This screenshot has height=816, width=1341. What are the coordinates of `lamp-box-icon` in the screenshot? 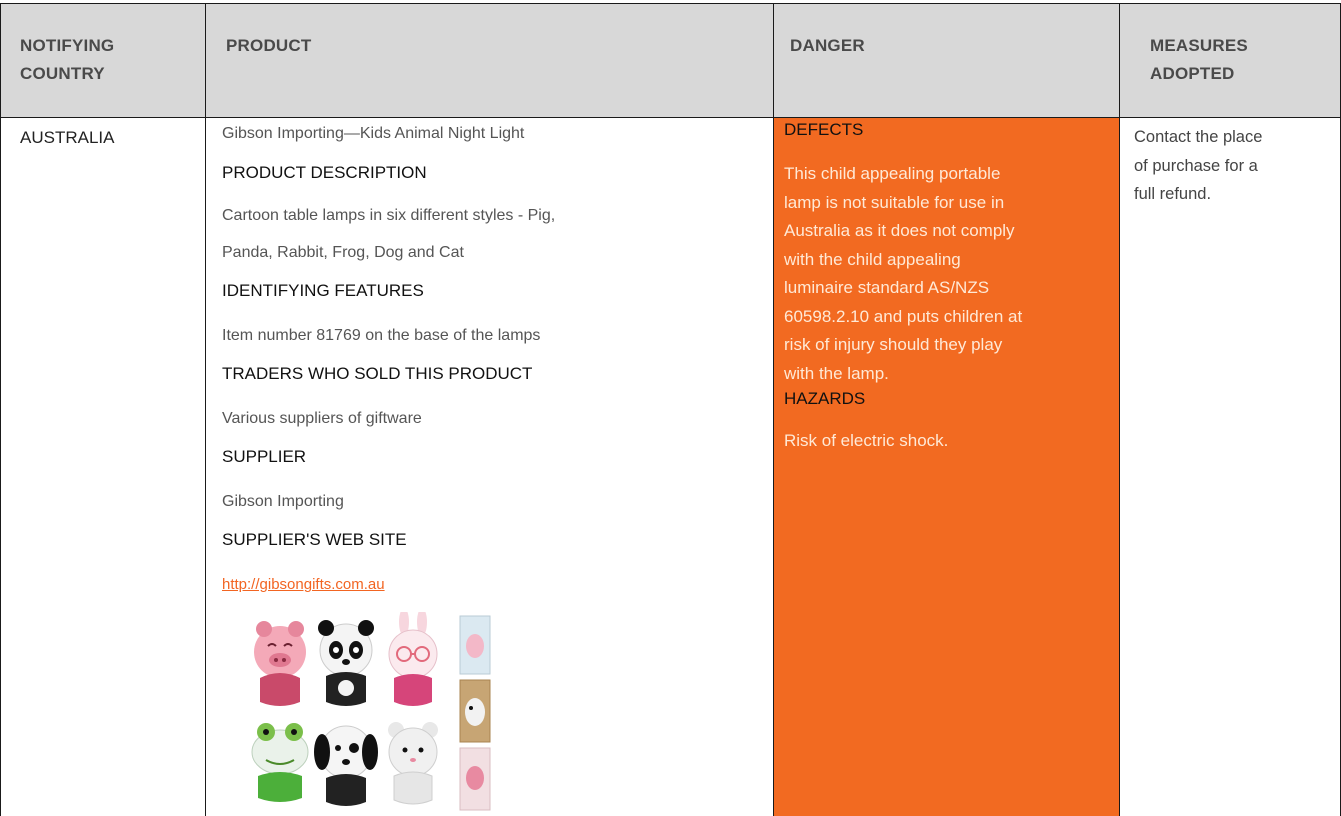 It's located at (475, 713).